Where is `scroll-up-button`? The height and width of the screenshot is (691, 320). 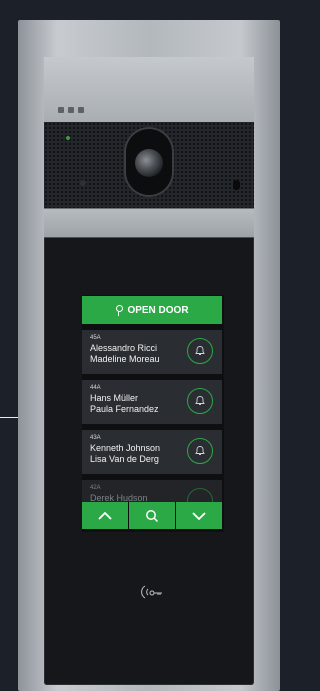 scroll-up-button is located at coordinates (105, 515).